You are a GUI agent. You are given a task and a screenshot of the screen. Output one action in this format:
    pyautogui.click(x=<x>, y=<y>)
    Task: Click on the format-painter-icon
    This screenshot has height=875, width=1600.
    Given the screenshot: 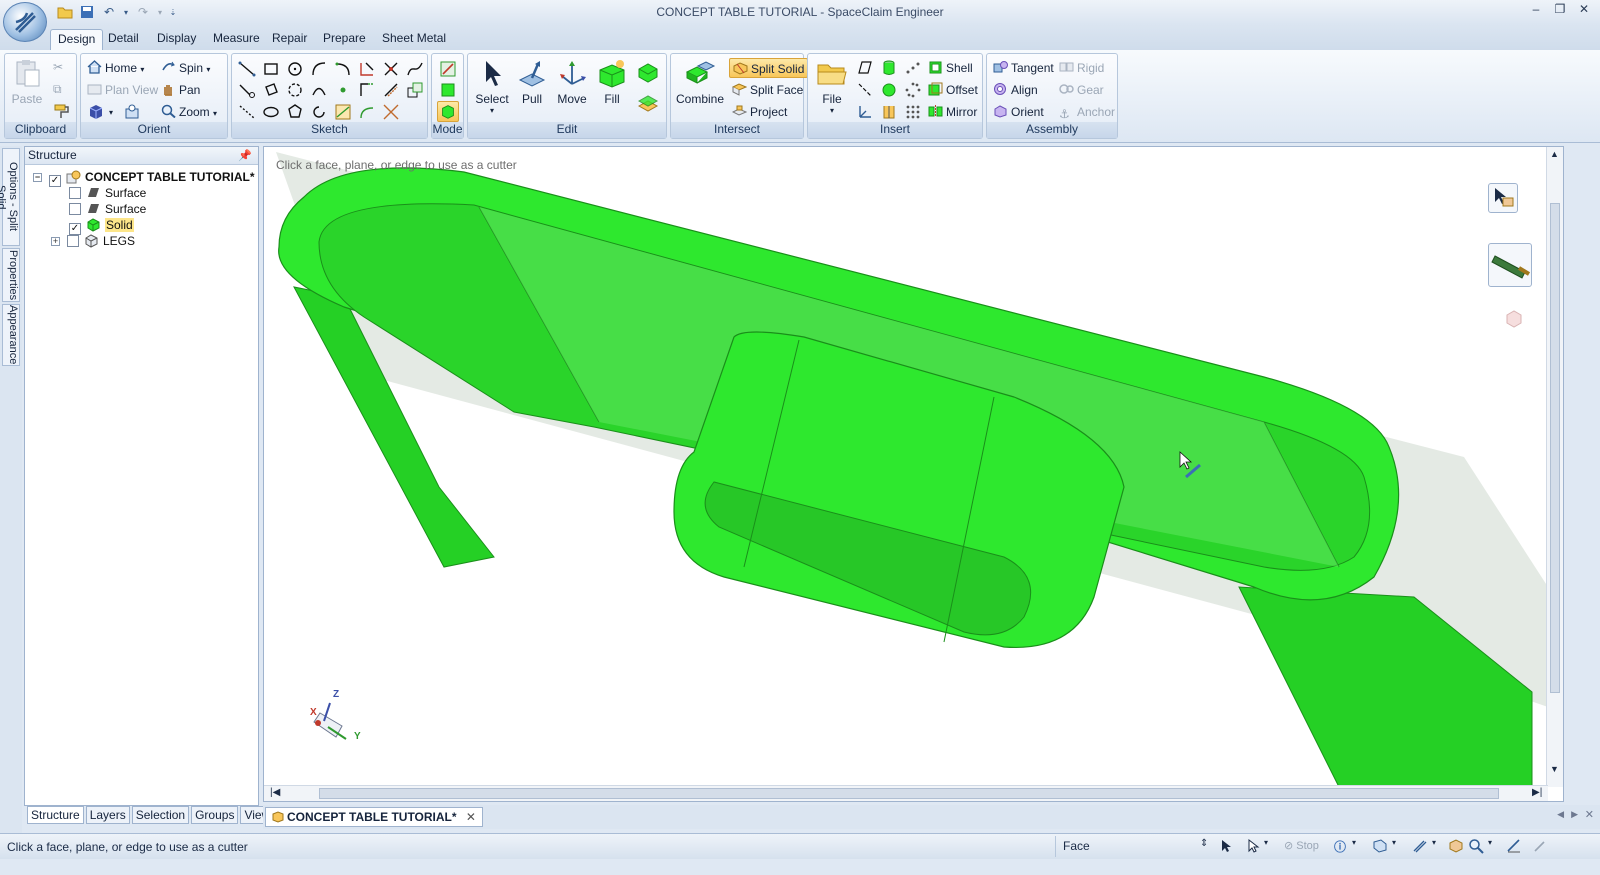 What is the action you would take?
    pyautogui.click(x=62, y=111)
    